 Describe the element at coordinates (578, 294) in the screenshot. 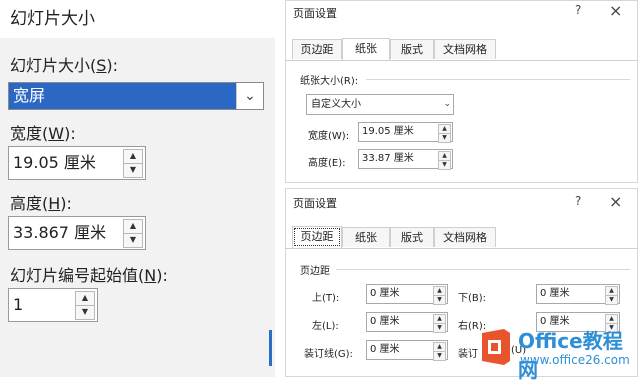

I see `bottom-margin-stepper: 0 厘米 ▲ ▼` at that location.